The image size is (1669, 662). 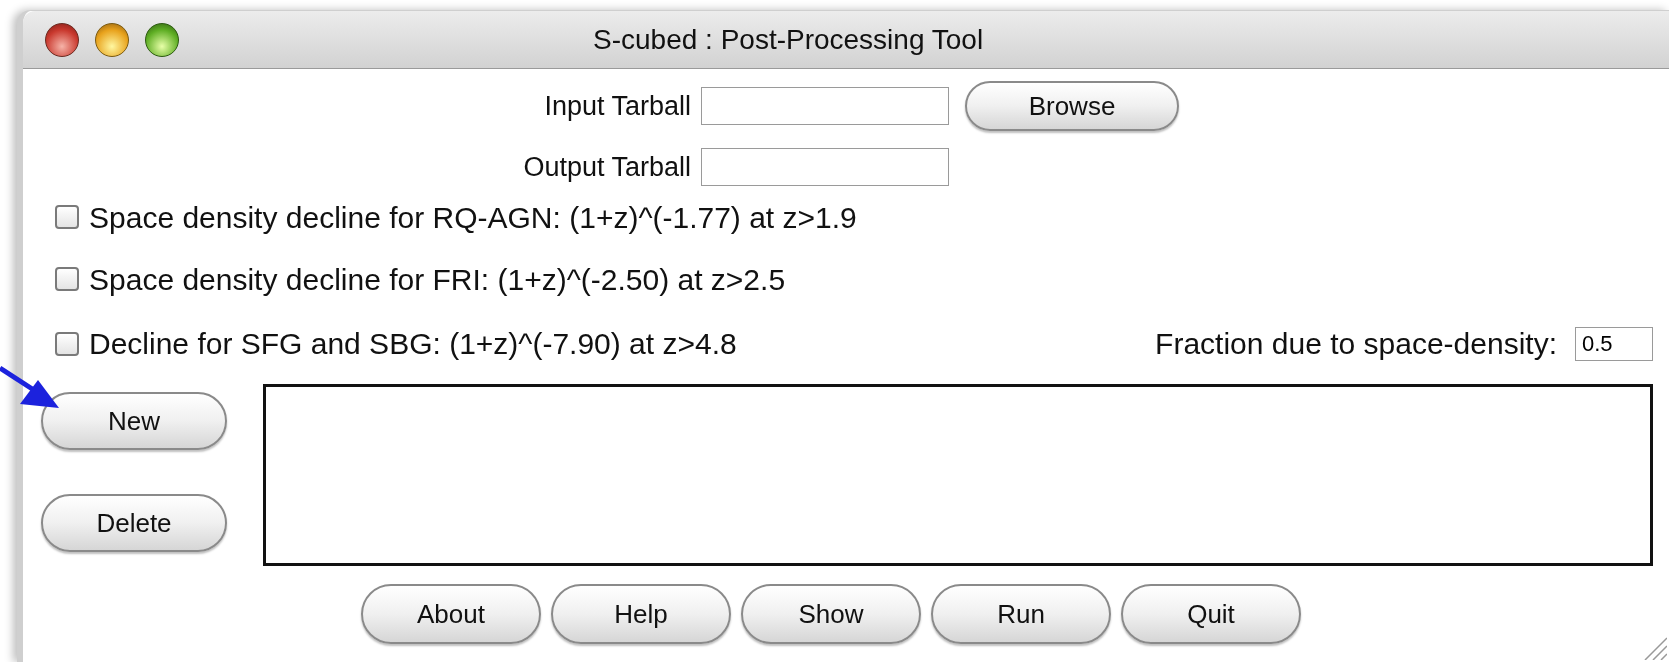 What do you see at coordinates (788, 39) in the screenshot?
I see `window-title: S-cubed : Post-Processing Tool` at bounding box center [788, 39].